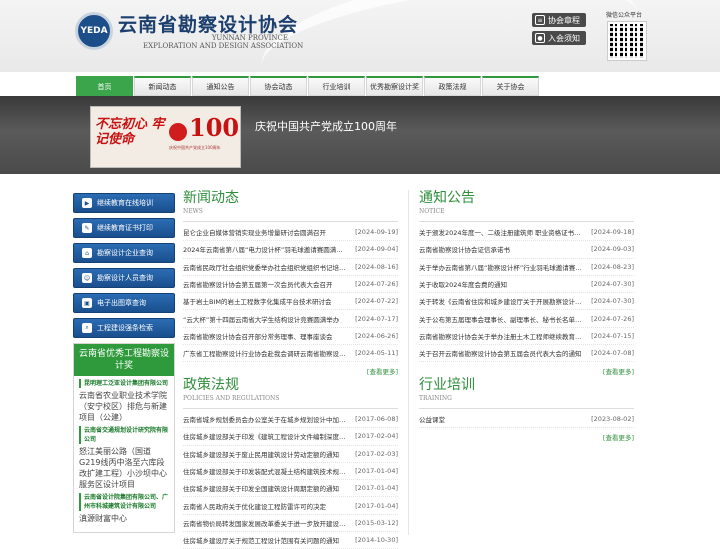  I want to click on list-item: 2024年云南省第八届“电力设计杯”羽毛球邀请赛圆满落幕 [2024-09-04], so click(290, 250).